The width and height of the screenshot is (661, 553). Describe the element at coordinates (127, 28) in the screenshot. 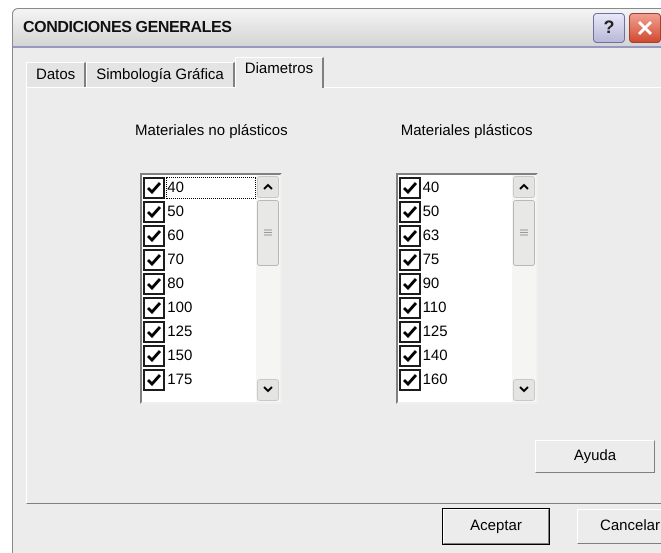

I see `window-title: CONDICIONES GENERALES` at that location.